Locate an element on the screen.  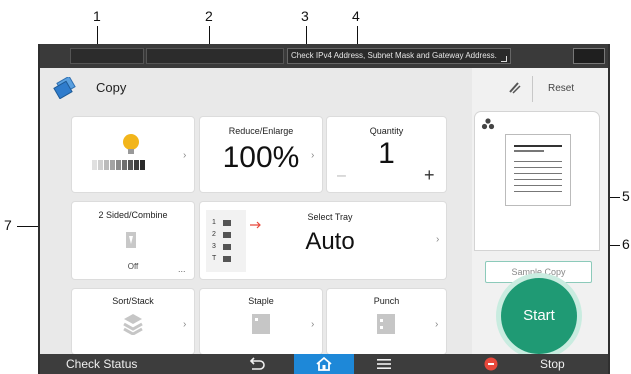
energy-saver-button is located at coordinates (589, 56).